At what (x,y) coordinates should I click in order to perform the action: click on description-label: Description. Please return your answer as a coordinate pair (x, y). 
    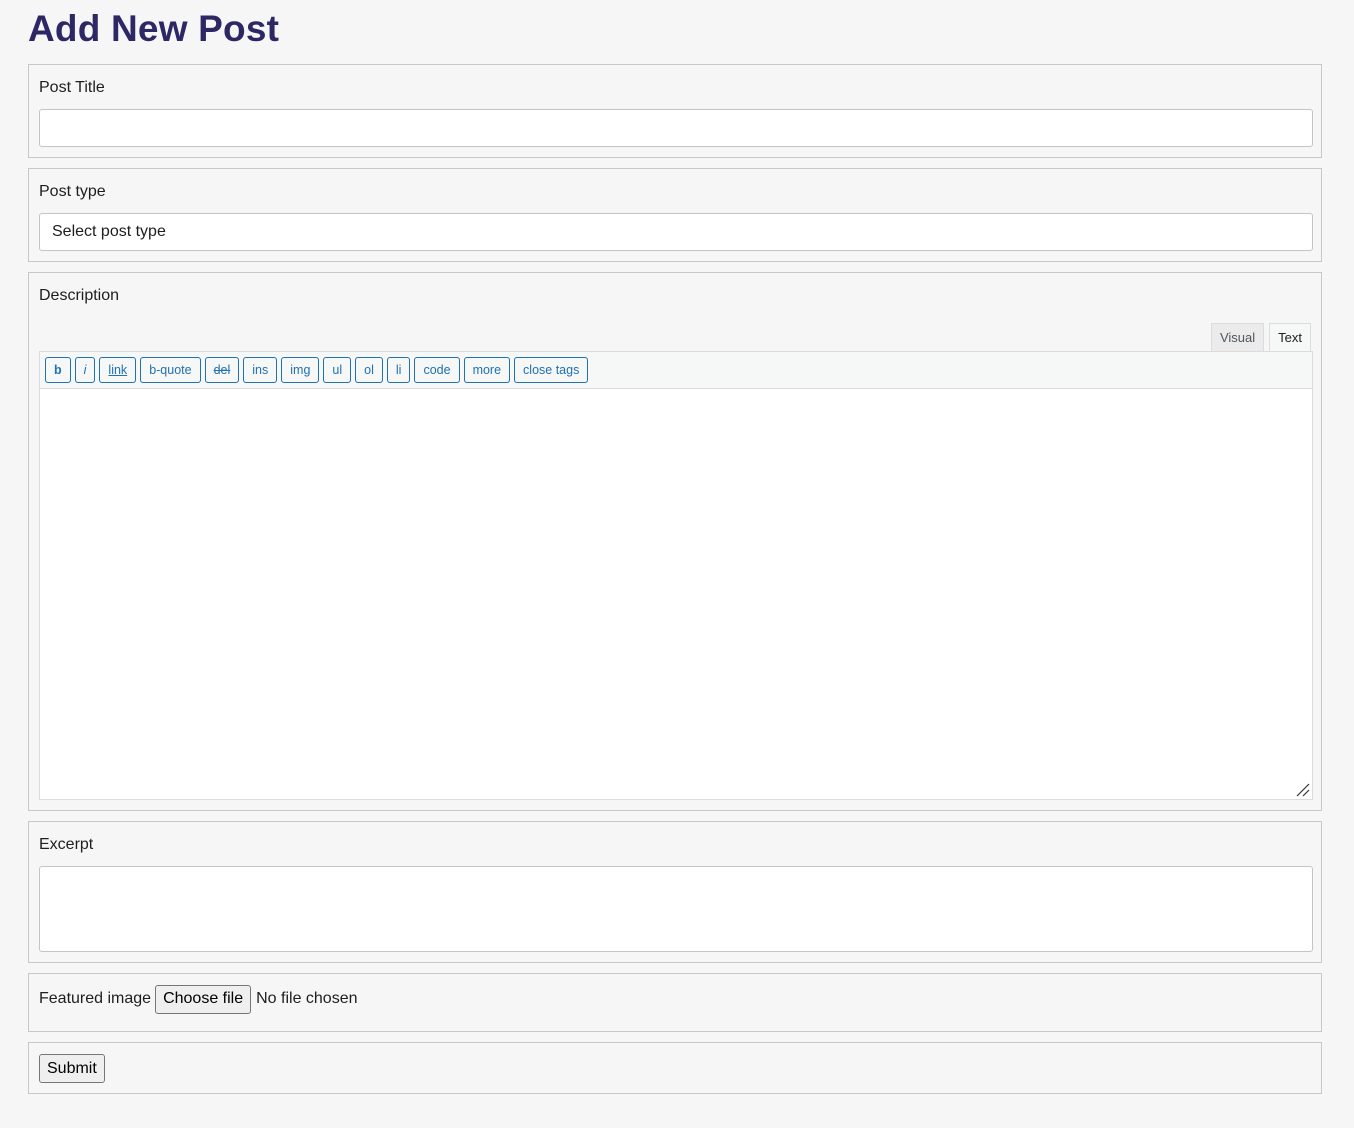
    Looking at the image, I should click on (79, 295).